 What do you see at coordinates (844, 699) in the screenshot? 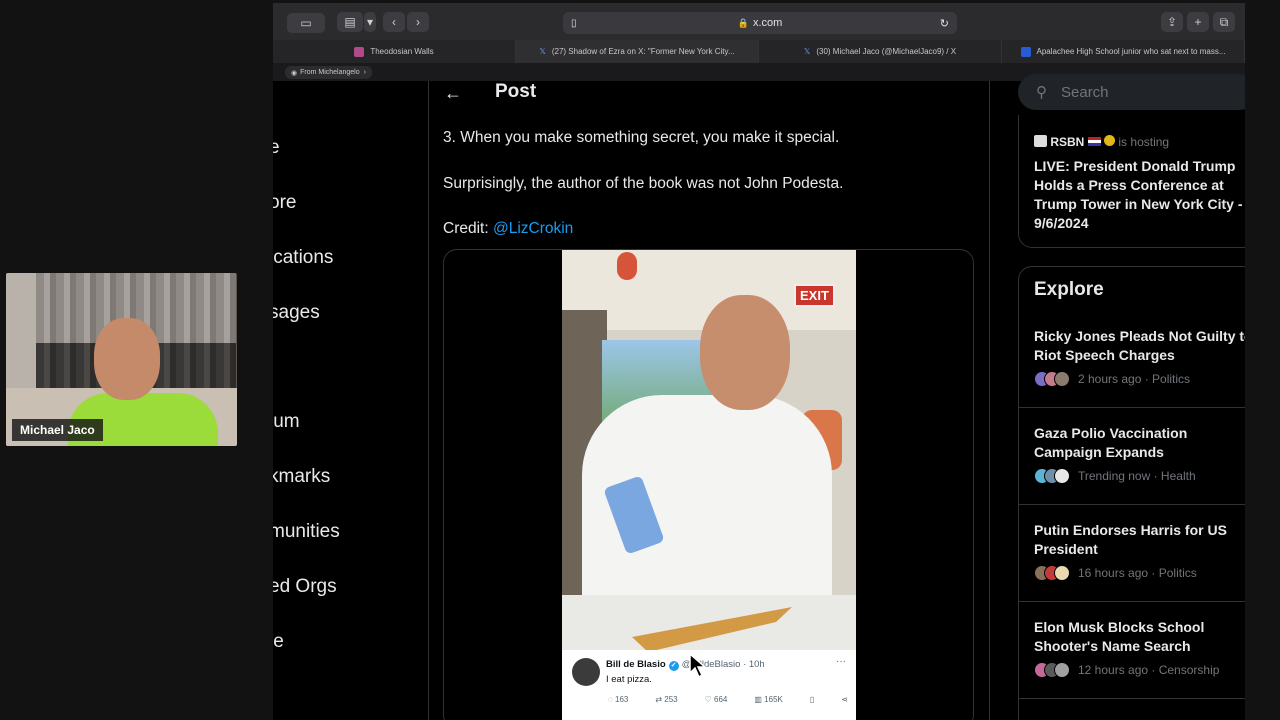
I see `share-icon: ⋖` at bounding box center [844, 699].